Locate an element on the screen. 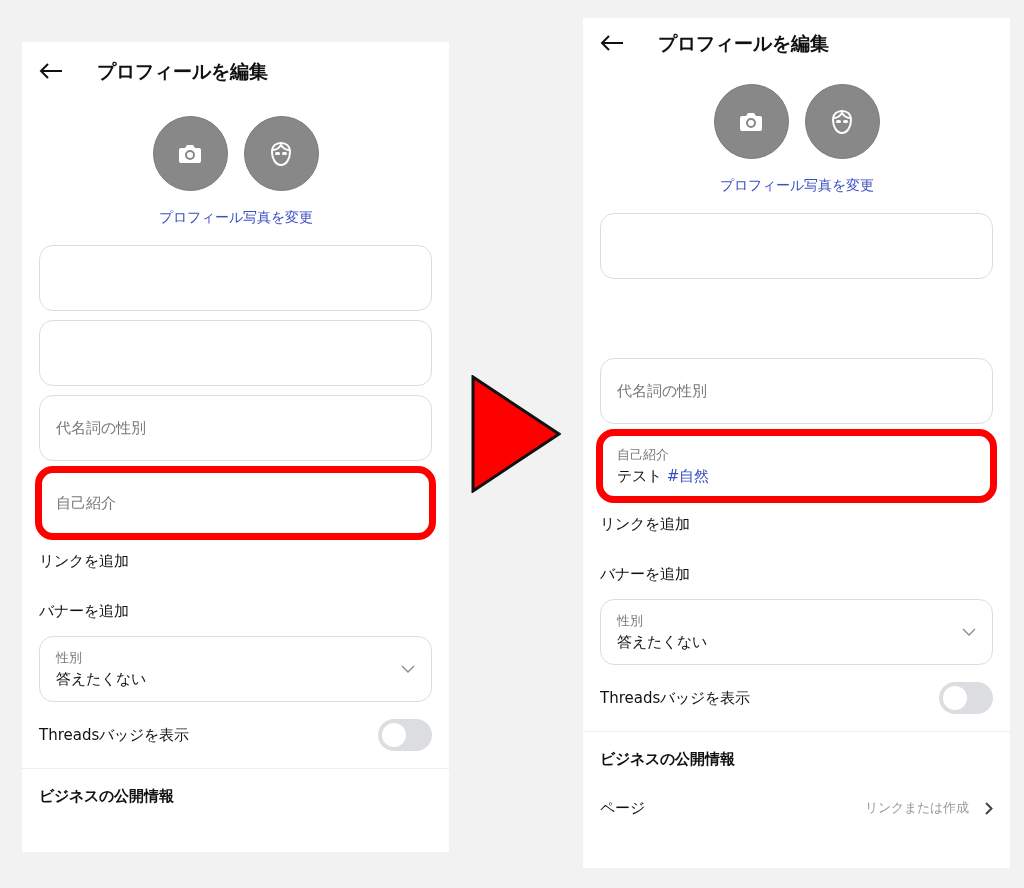 The width and height of the screenshot is (1024, 888). chevron-right-icon is located at coordinates (989, 808).